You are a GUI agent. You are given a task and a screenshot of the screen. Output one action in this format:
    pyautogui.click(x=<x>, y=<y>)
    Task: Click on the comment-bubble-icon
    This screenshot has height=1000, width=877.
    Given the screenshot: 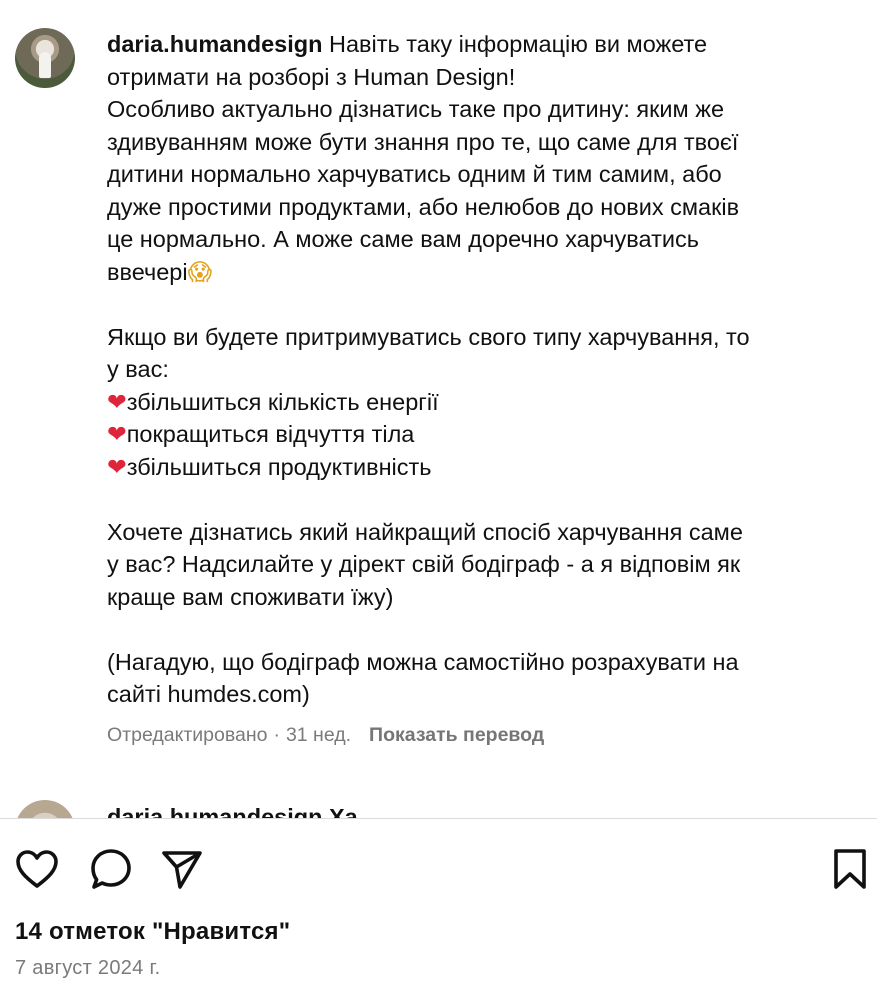 What is the action you would take?
    pyautogui.click(x=111, y=869)
    